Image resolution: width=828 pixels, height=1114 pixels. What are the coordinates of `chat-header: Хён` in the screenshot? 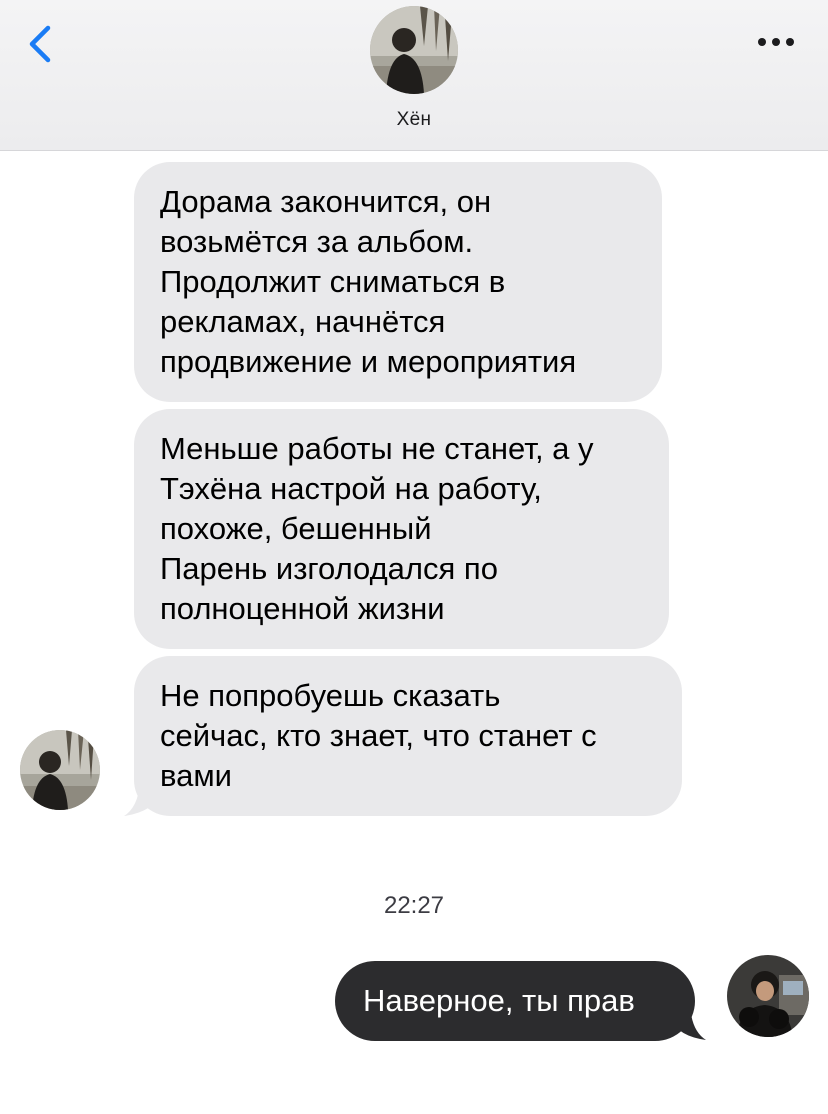 It's located at (414, 75).